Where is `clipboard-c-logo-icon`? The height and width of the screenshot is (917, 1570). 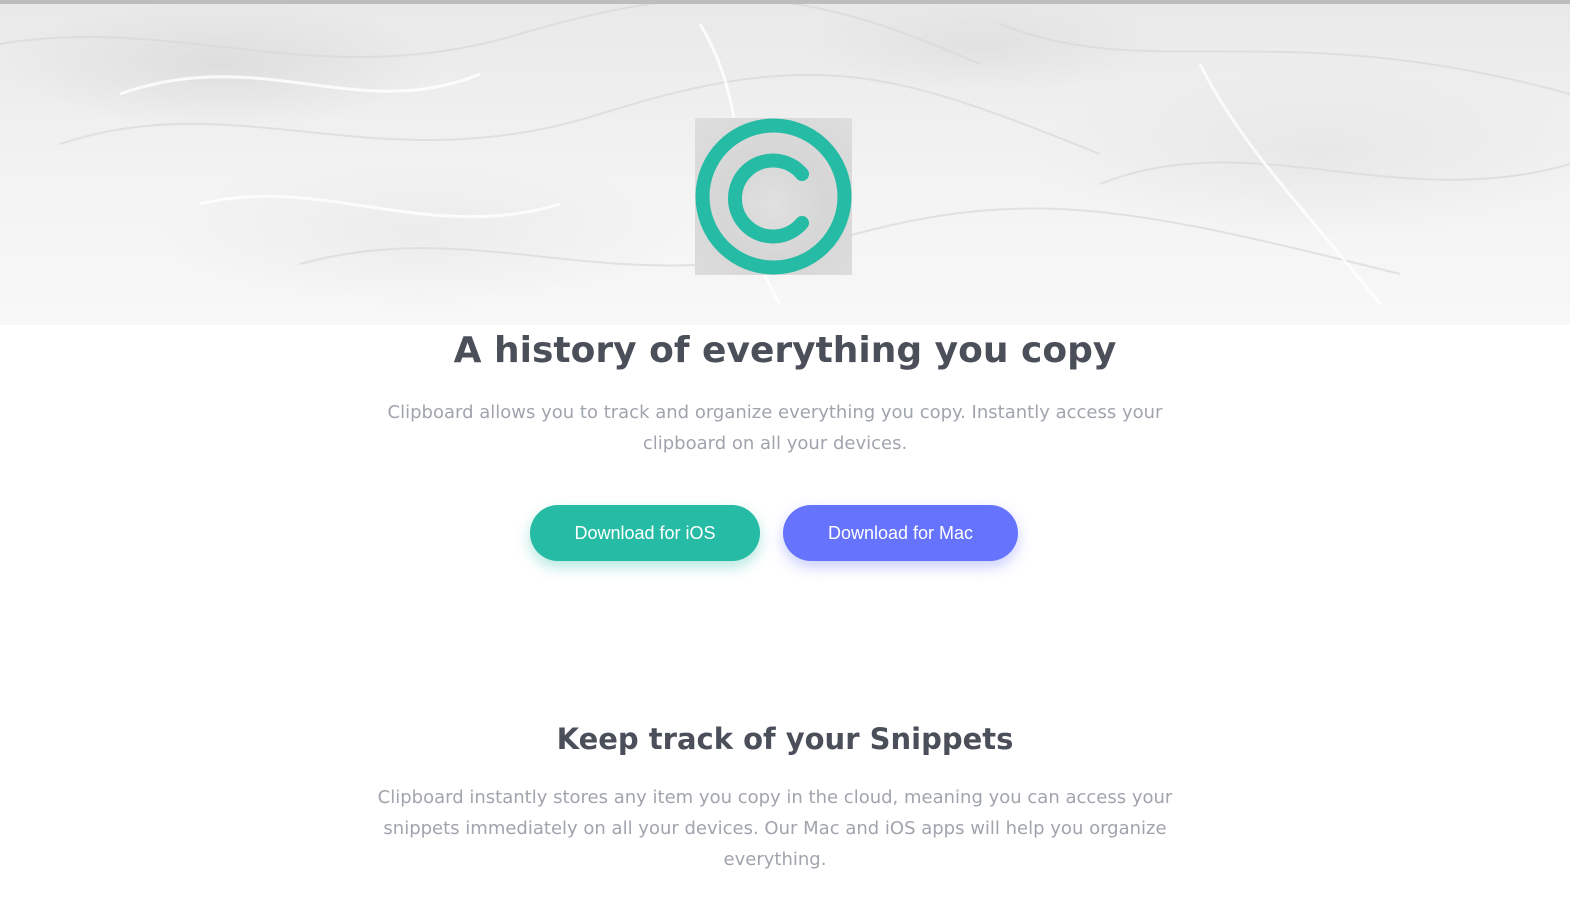
clipboard-c-logo-icon is located at coordinates (773, 196).